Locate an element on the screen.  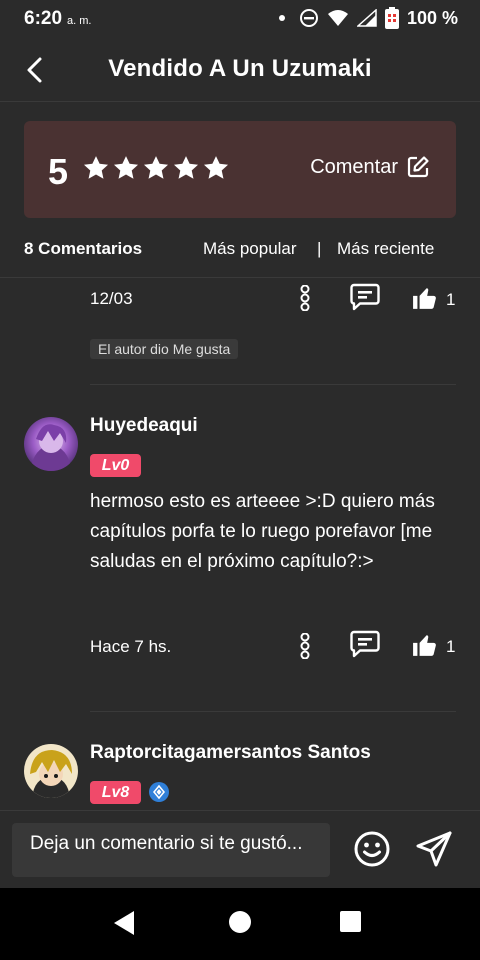
nav-back-button is located at coordinates (124, 925).